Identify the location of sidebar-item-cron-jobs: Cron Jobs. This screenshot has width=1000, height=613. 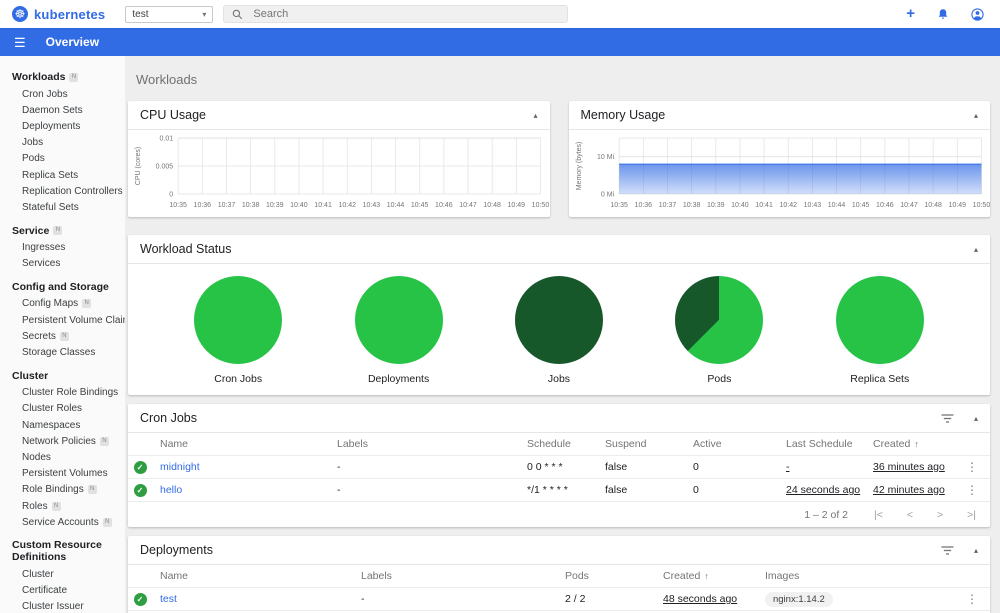
(62, 94).